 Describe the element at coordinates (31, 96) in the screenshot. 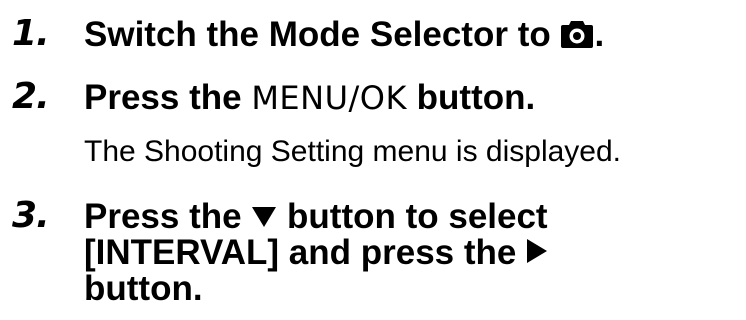

I see `step-number: 2.` at that location.